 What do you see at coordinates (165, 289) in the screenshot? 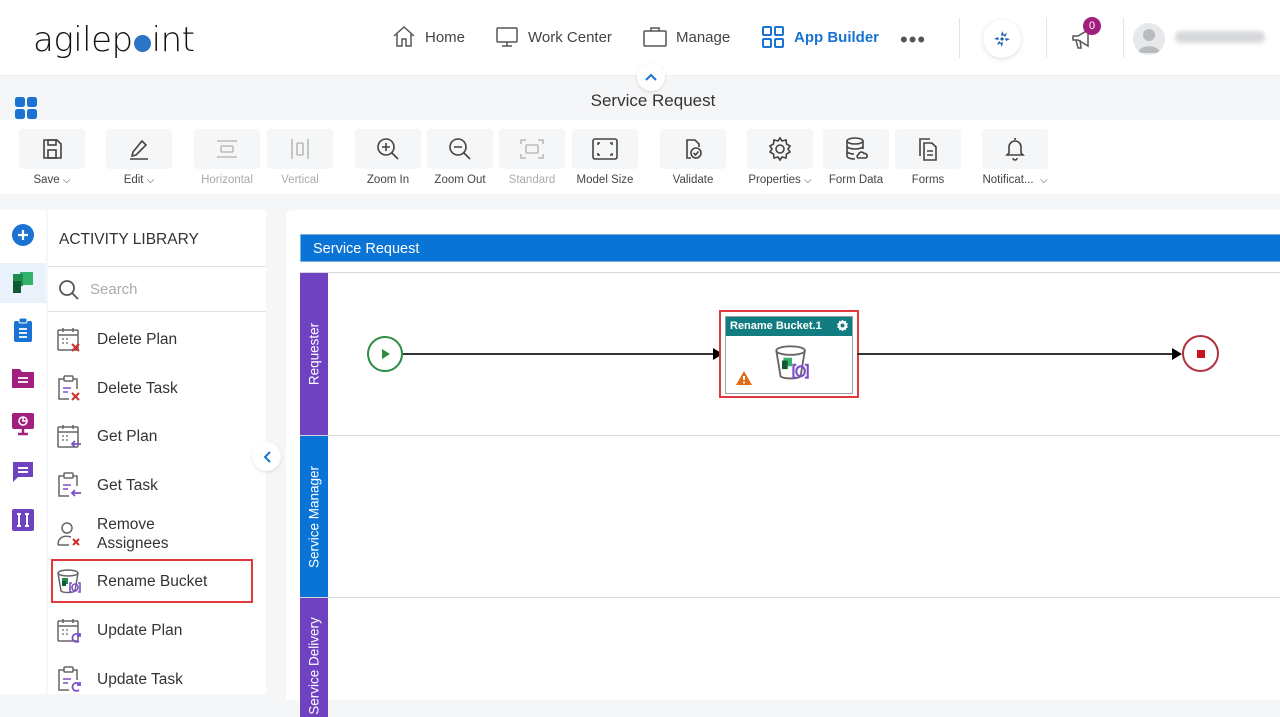
I see `library-search-input` at bounding box center [165, 289].